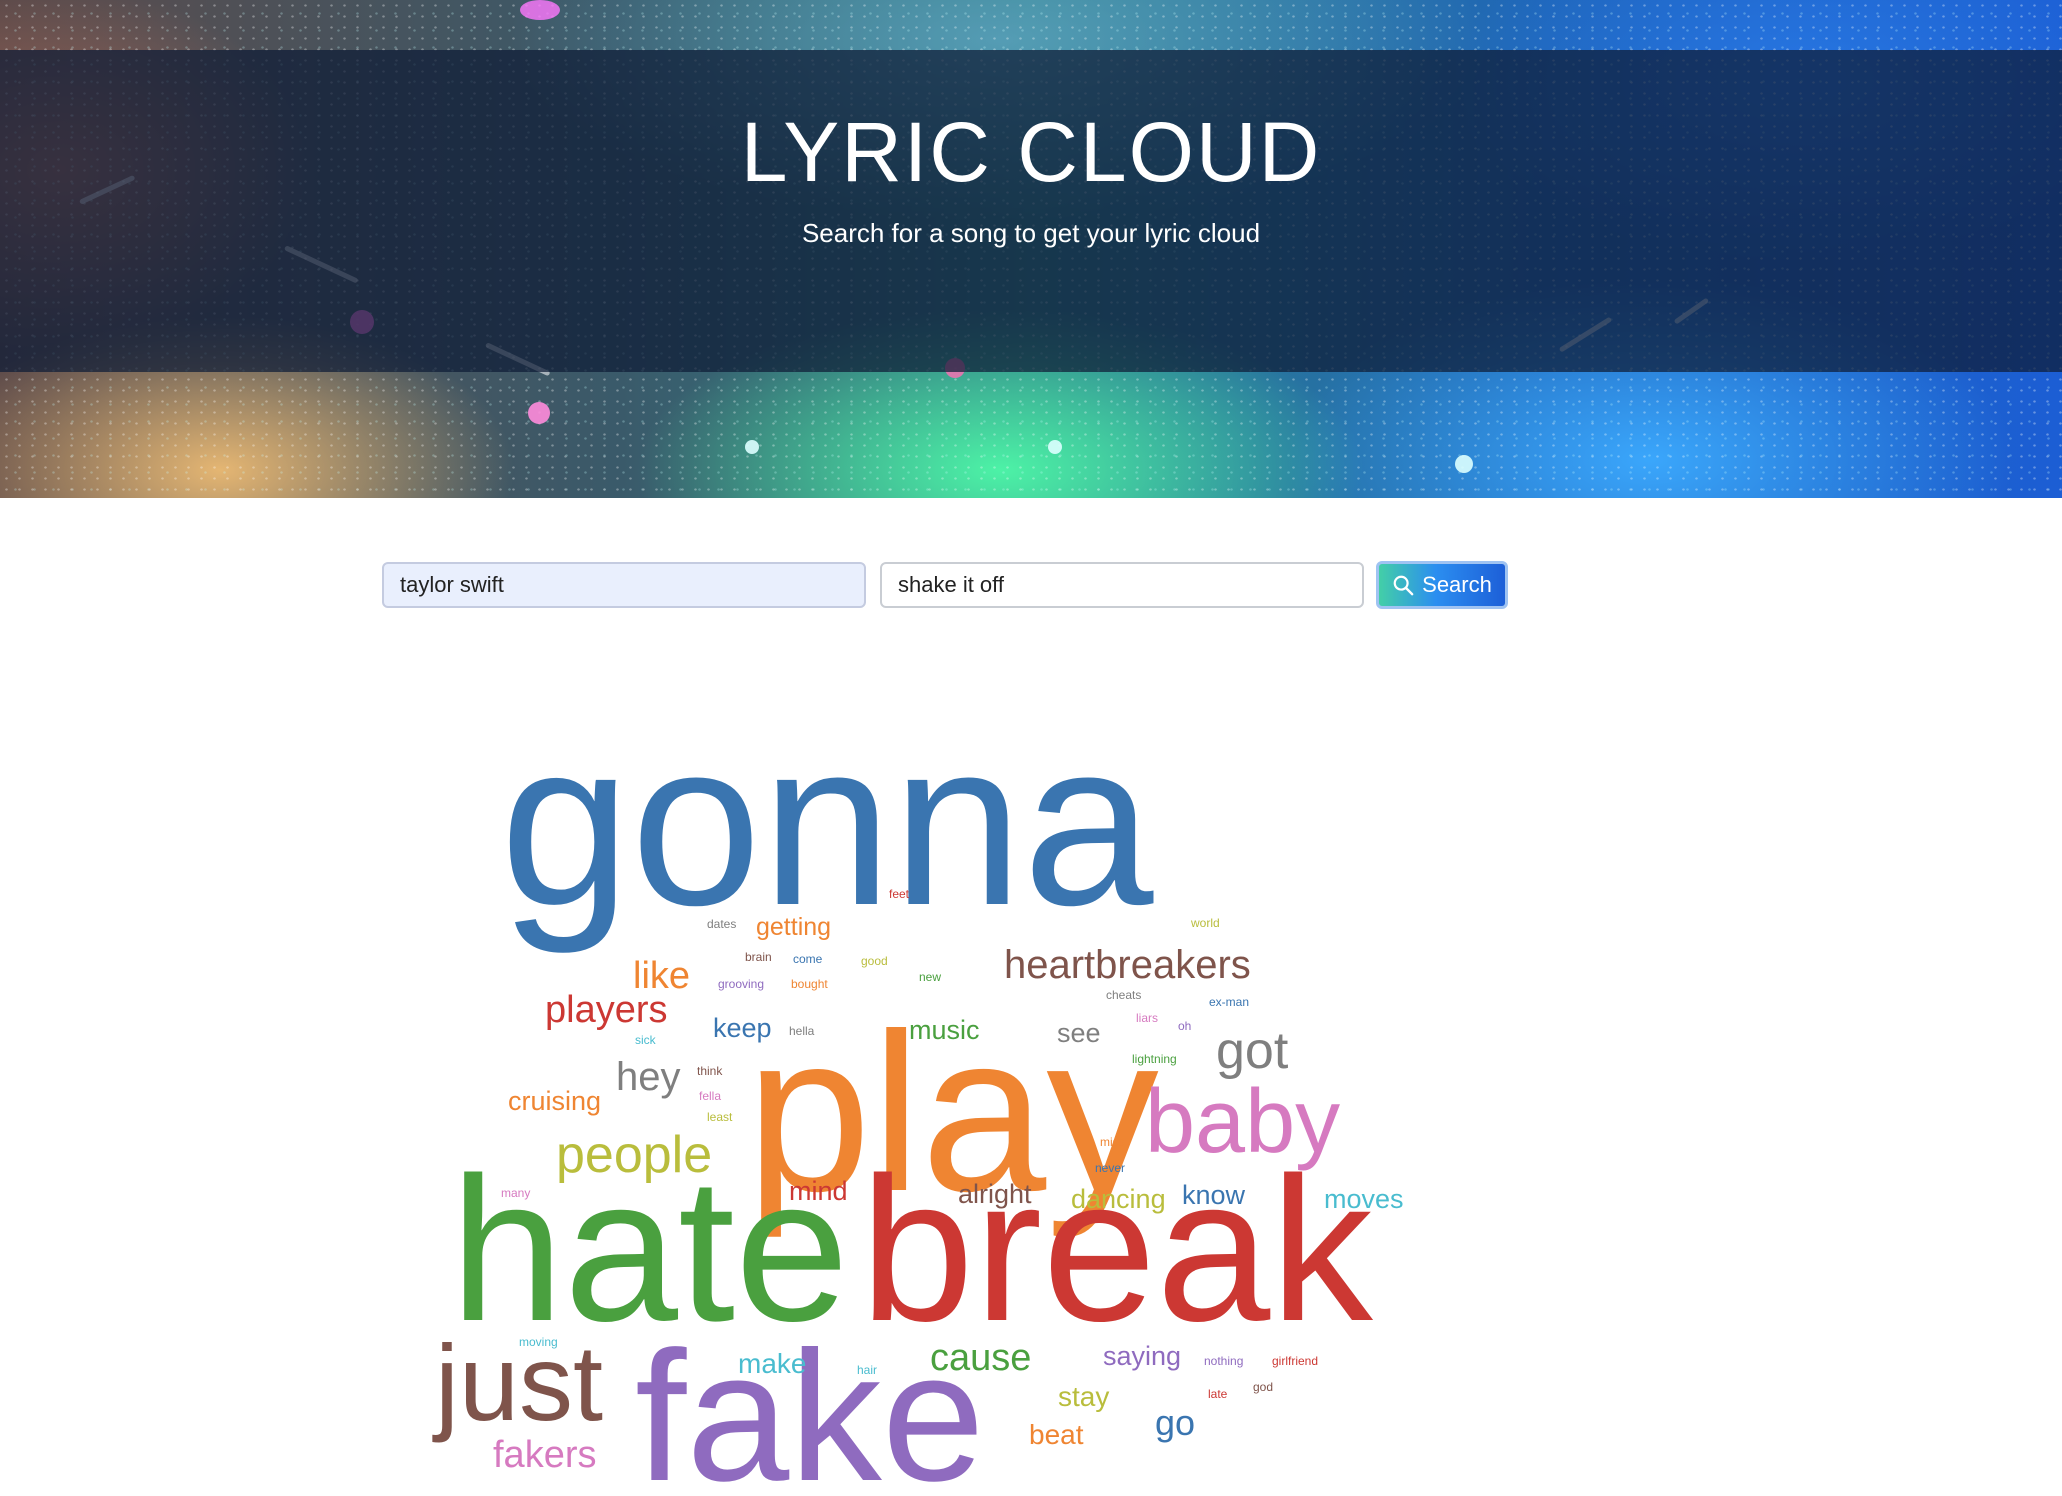 The image size is (2062, 1496). What do you see at coordinates (867, 1370) in the screenshot?
I see `cloud-word: hair` at bounding box center [867, 1370].